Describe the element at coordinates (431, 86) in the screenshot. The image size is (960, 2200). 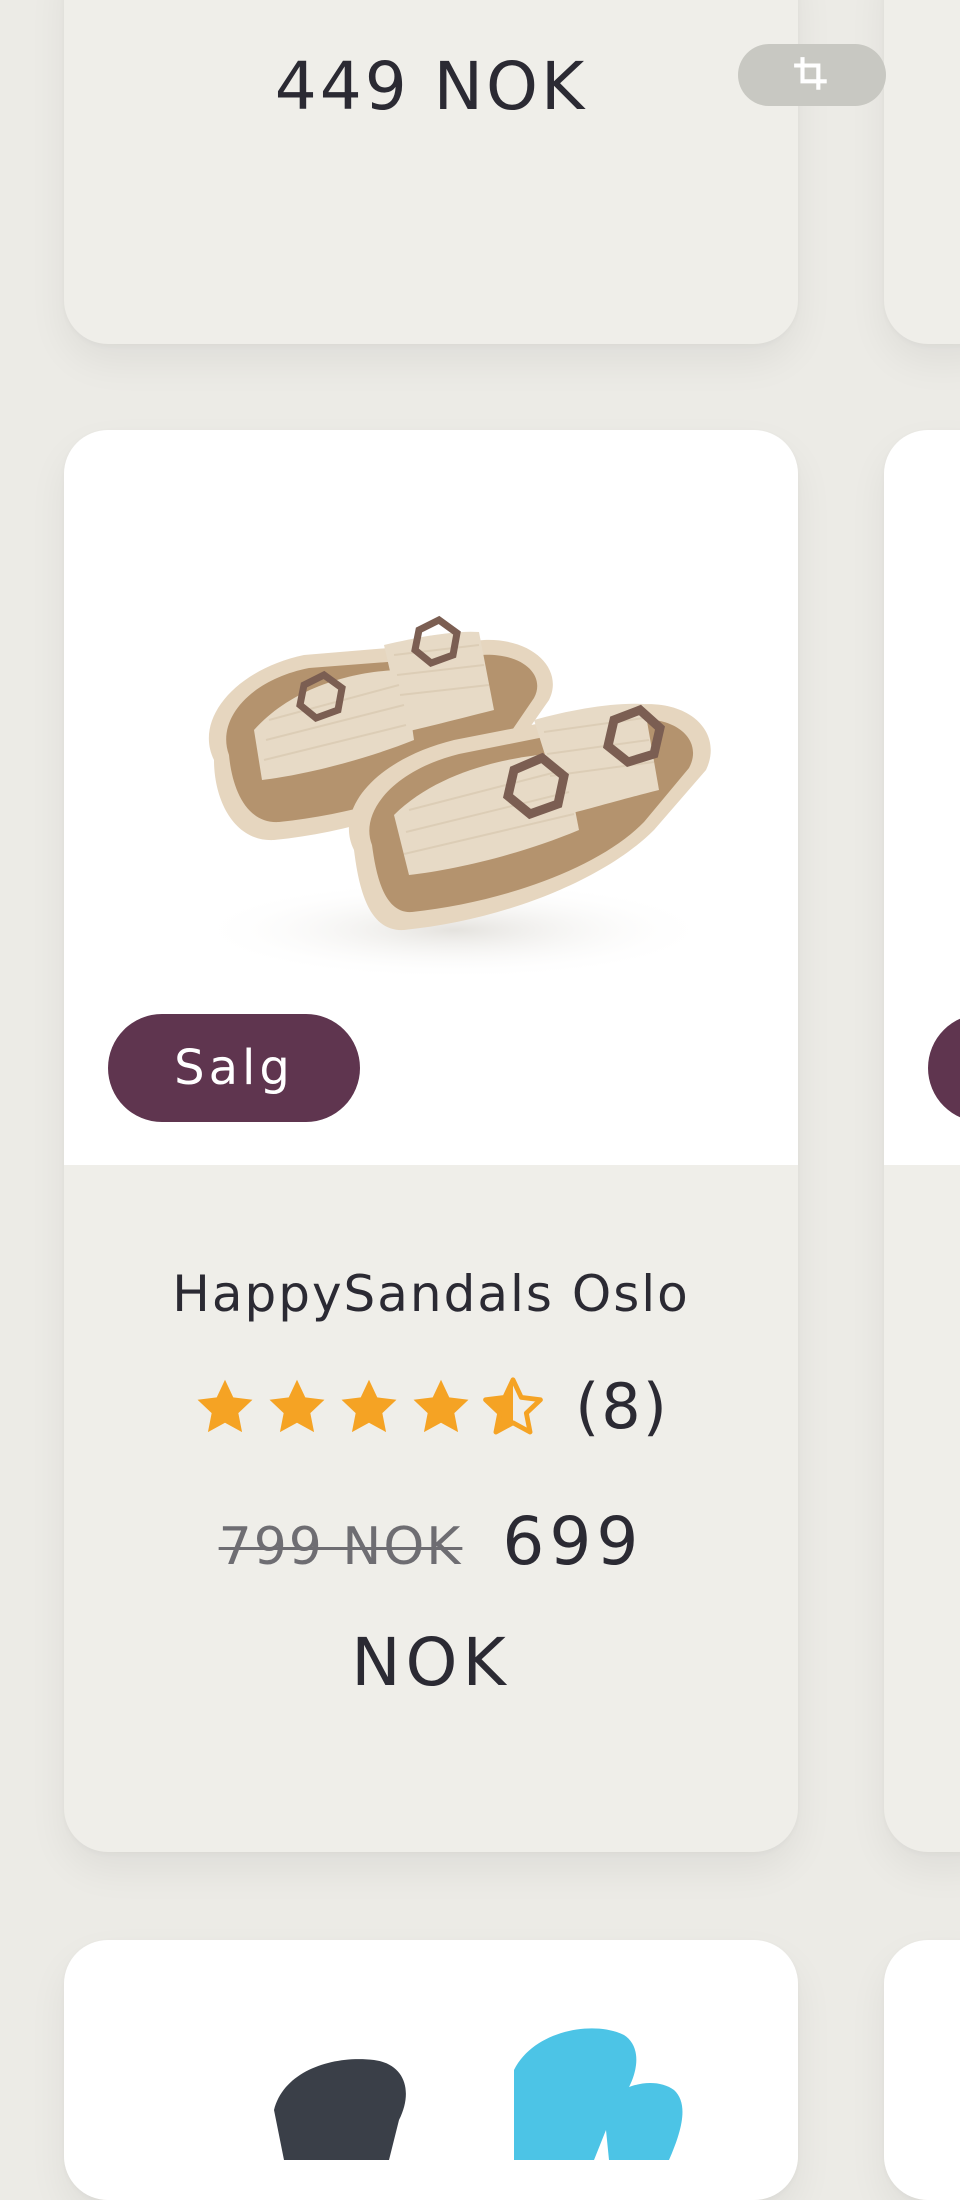
I see `product-price: 449 NOK` at that location.